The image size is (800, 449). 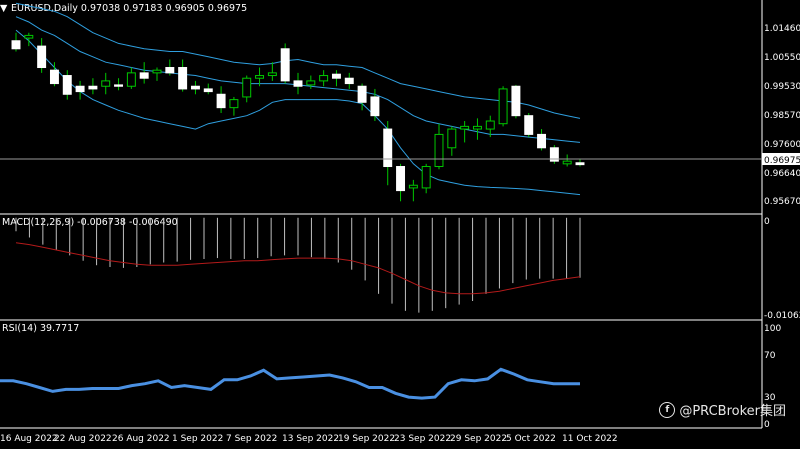 I want to click on watermark: f @PRCBroker集团, so click(x=722, y=409).